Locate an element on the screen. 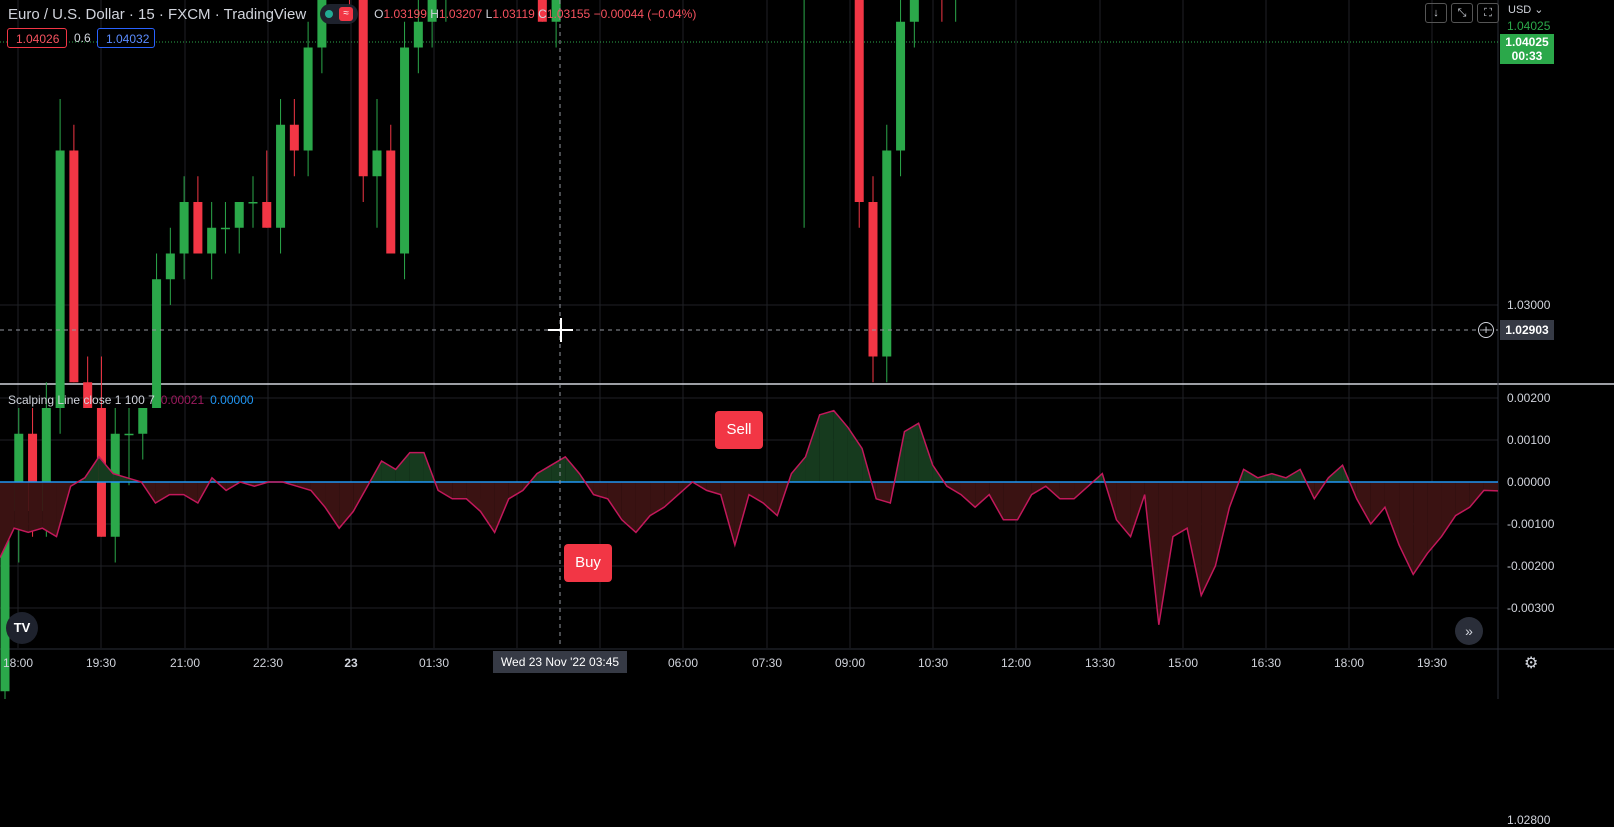 The width and height of the screenshot is (1614, 827). indicator-axis-label: 0.00200 is located at coordinates (1529, 398).